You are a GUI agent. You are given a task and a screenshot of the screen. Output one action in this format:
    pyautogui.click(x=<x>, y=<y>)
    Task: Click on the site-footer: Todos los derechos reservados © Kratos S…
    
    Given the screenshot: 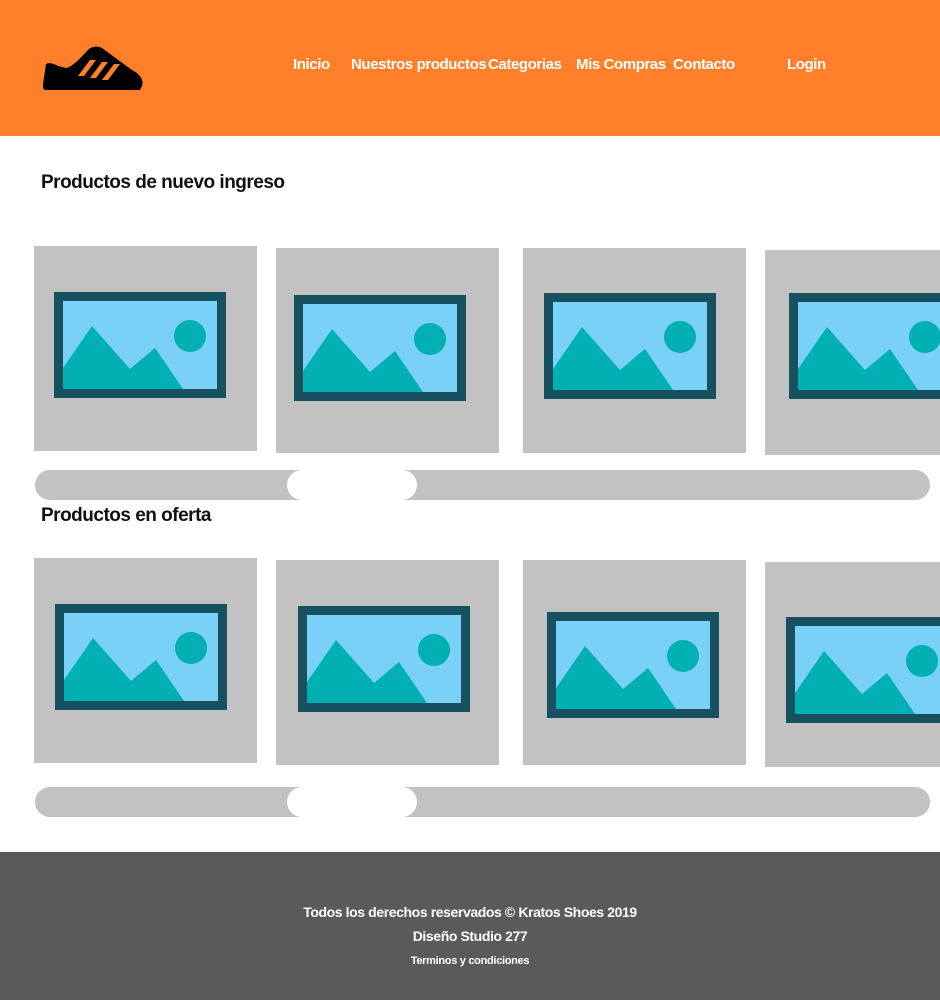 What is the action you would take?
    pyautogui.click(x=470, y=926)
    